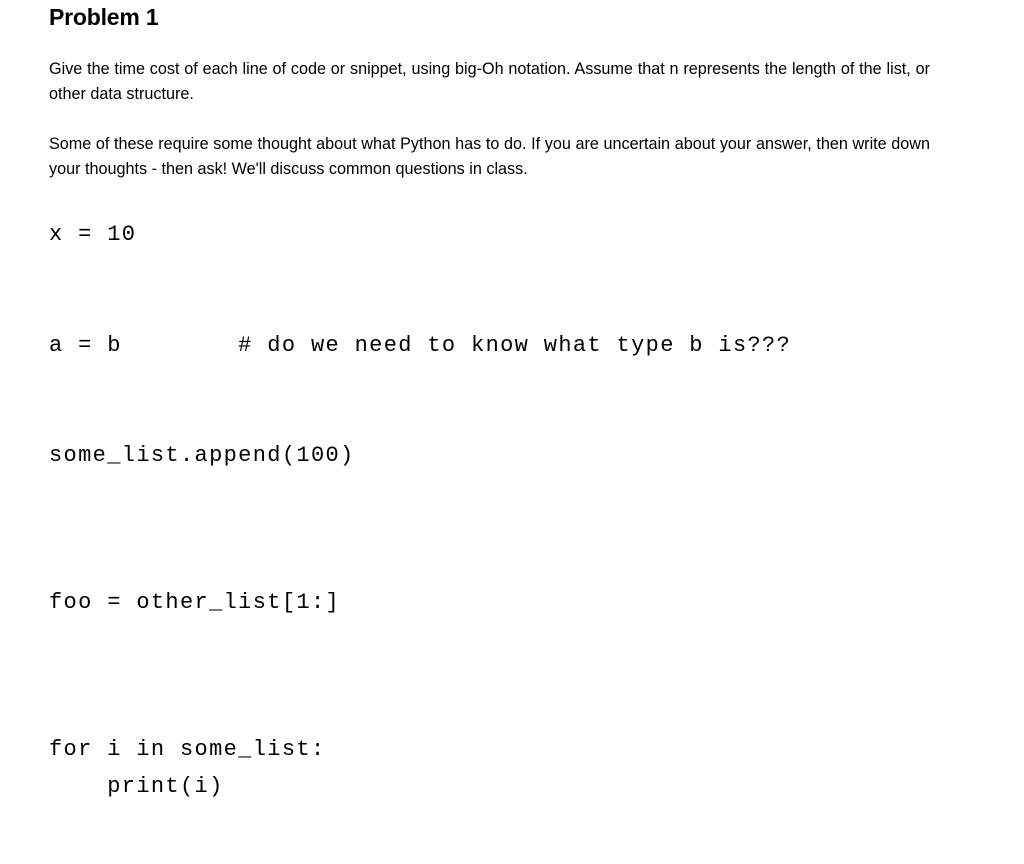 The image size is (1024, 864). Describe the element at coordinates (202, 455) in the screenshot. I see `code-snippet-list-append: some_list.append(100)` at that location.